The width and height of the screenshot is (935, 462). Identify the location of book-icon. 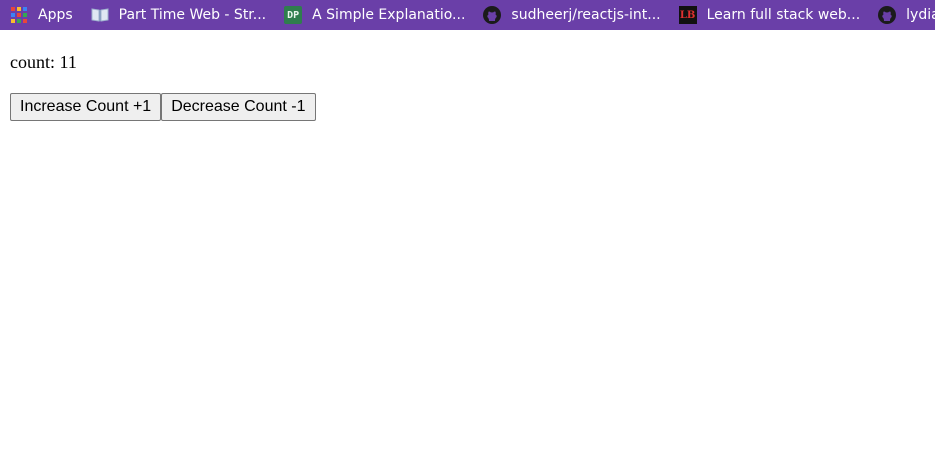
(100, 15).